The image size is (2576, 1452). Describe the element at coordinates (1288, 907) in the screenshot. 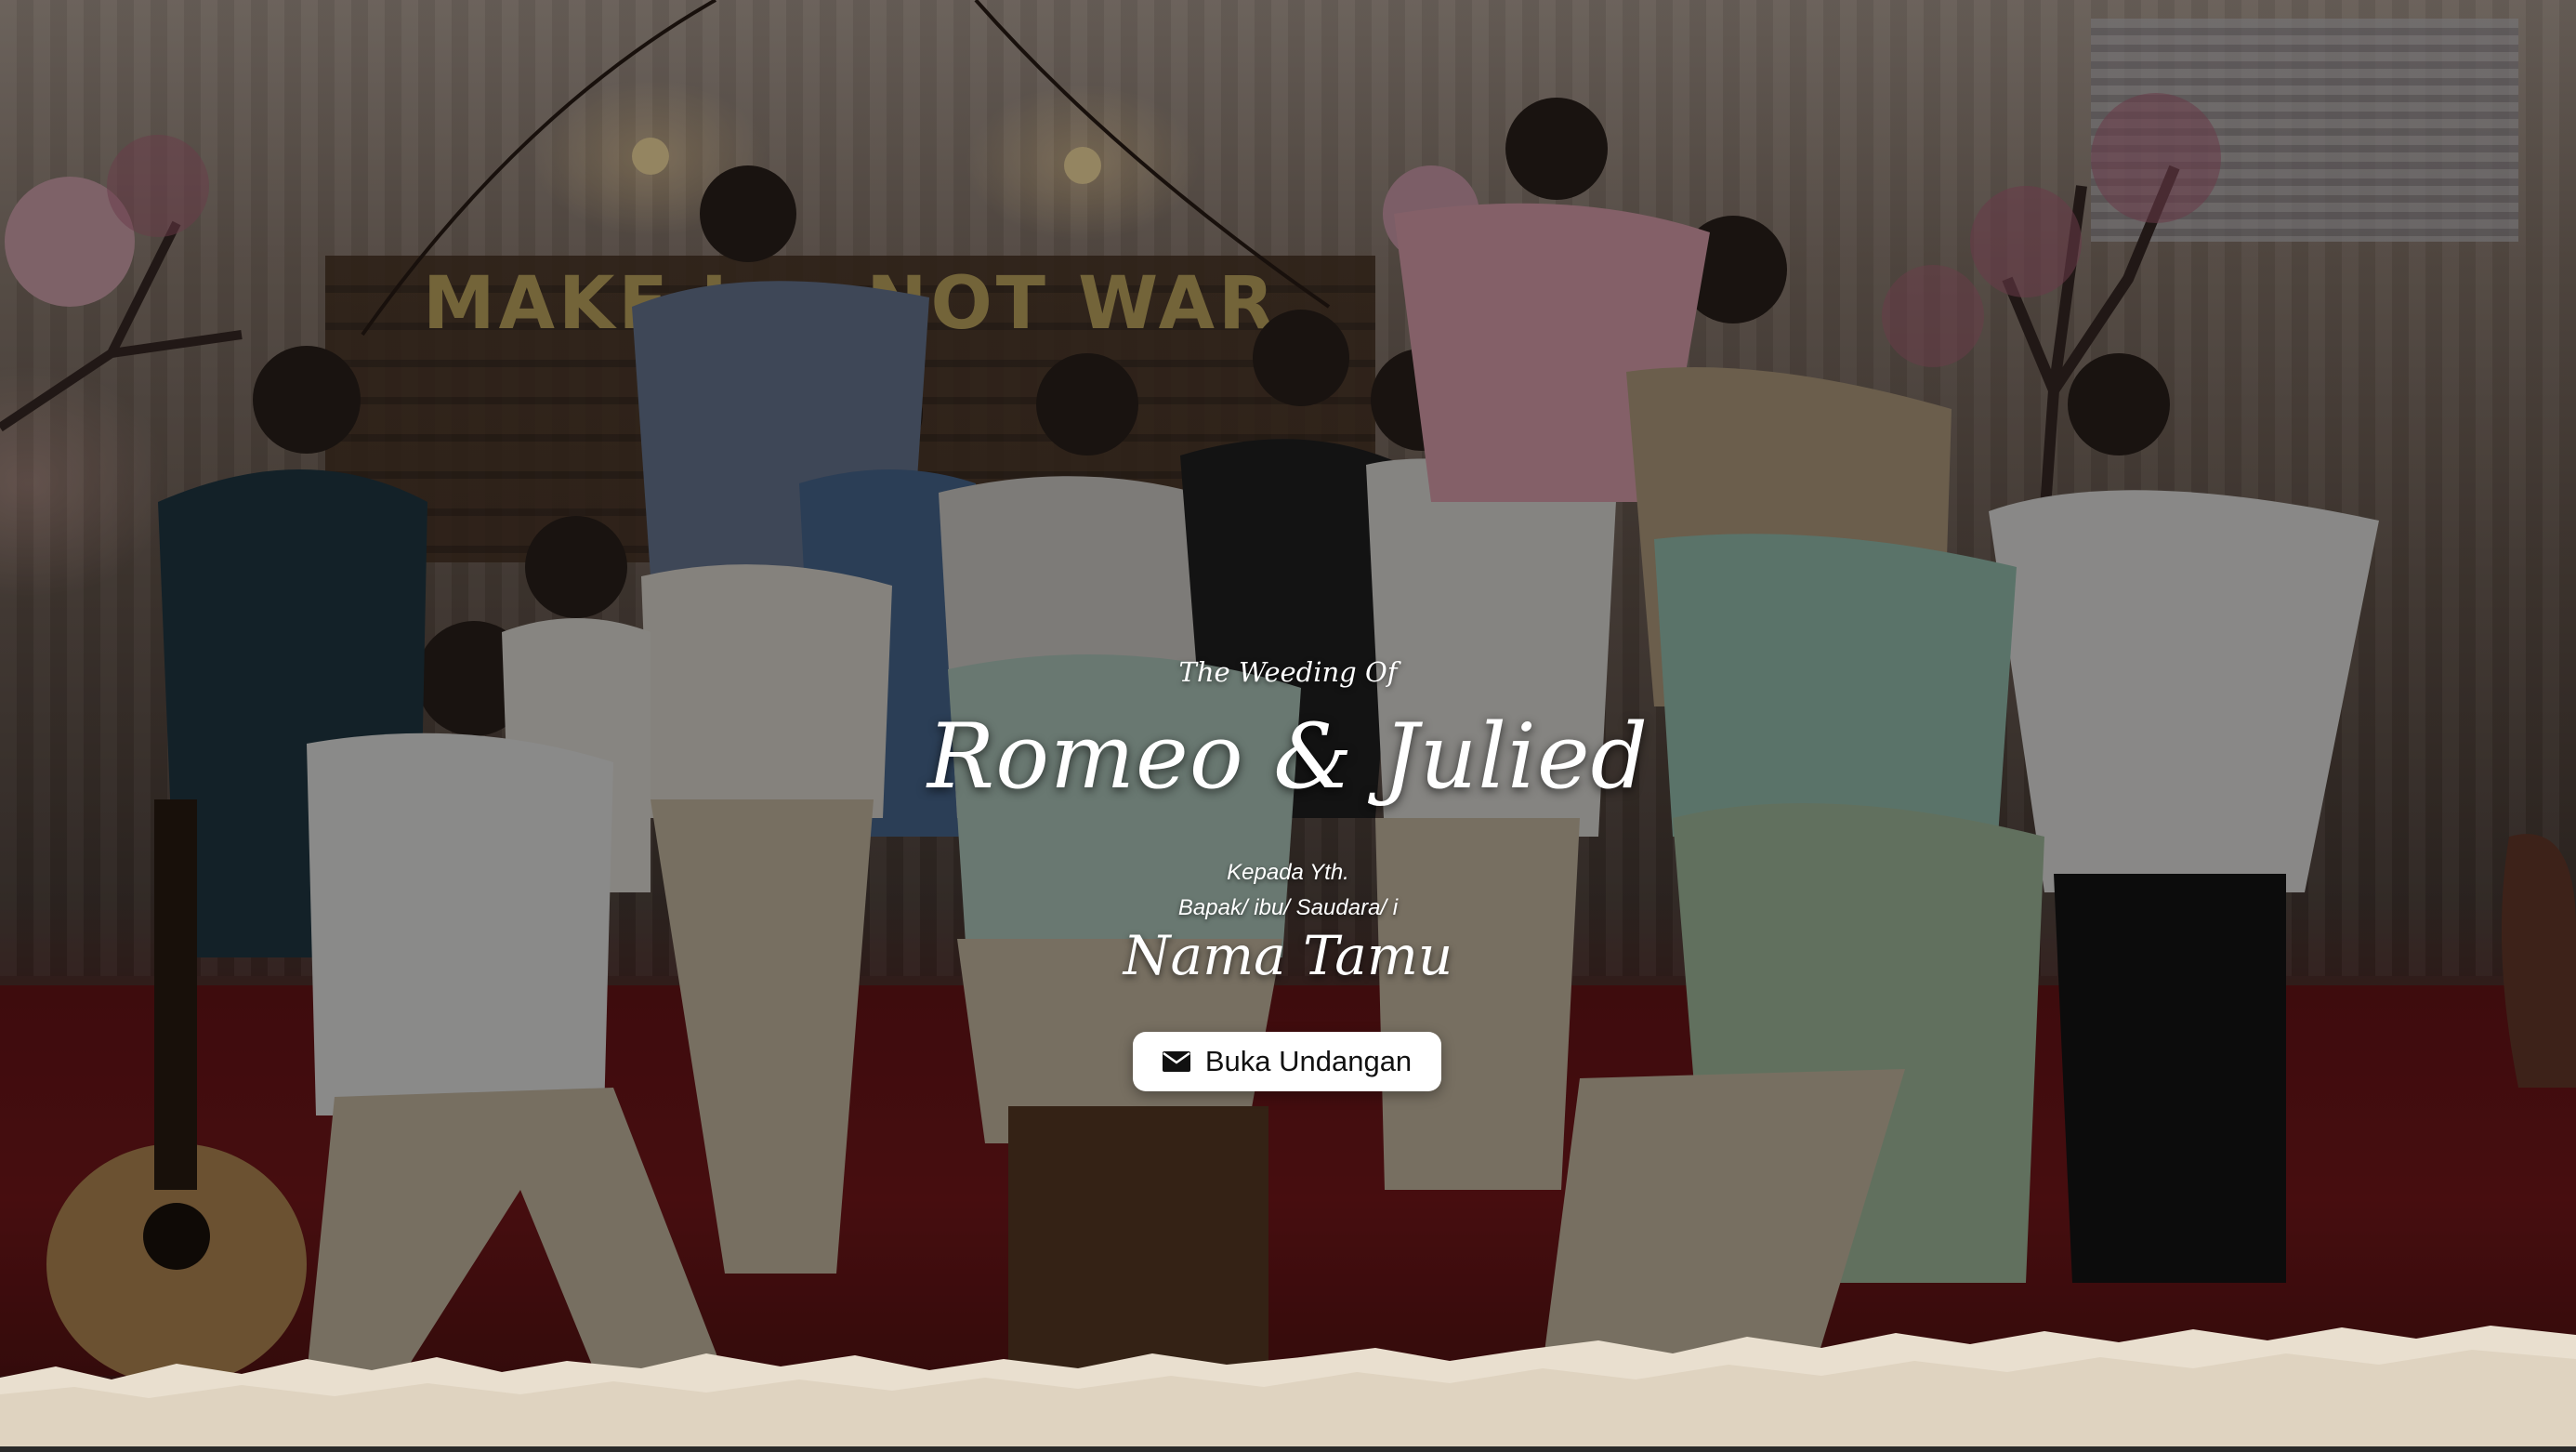

I see `recipient-salutation: Bapak/ ibu/ Saudara/ i` at that location.